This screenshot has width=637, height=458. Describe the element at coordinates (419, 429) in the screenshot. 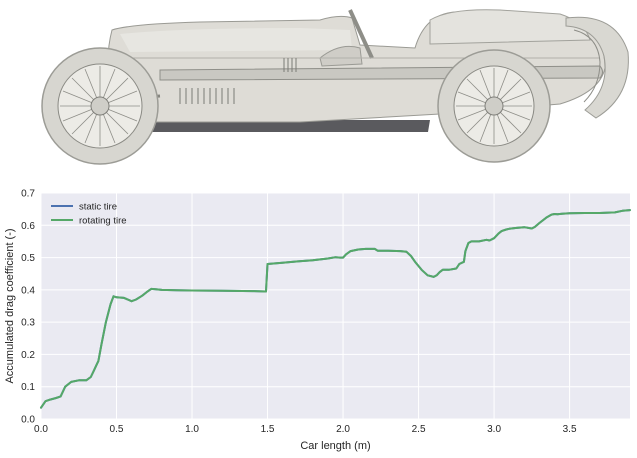

I see `x-tick-label: 2.5` at that location.